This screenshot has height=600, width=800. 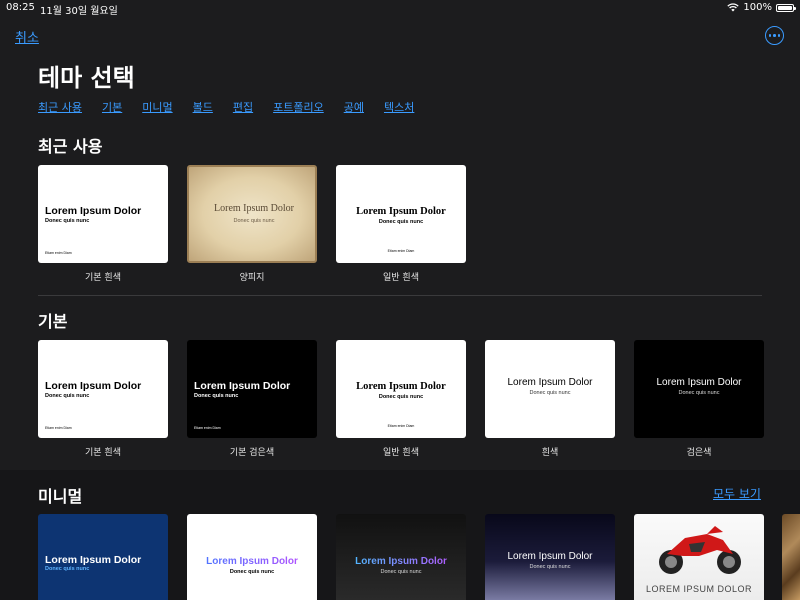 What do you see at coordinates (252, 278) in the screenshot?
I see `theme-caption: 양피지` at bounding box center [252, 278].